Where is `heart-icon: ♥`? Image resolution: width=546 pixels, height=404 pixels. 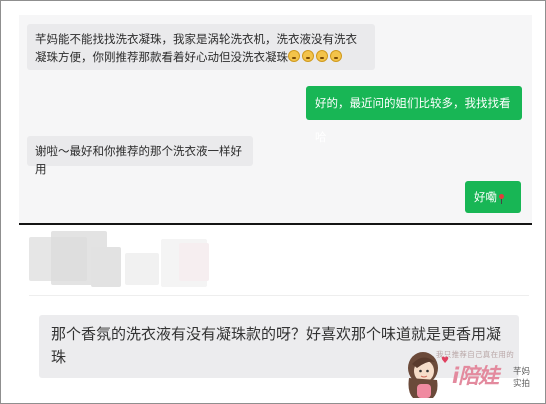 heart-icon: ♥ is located at coordinates (445, 361).